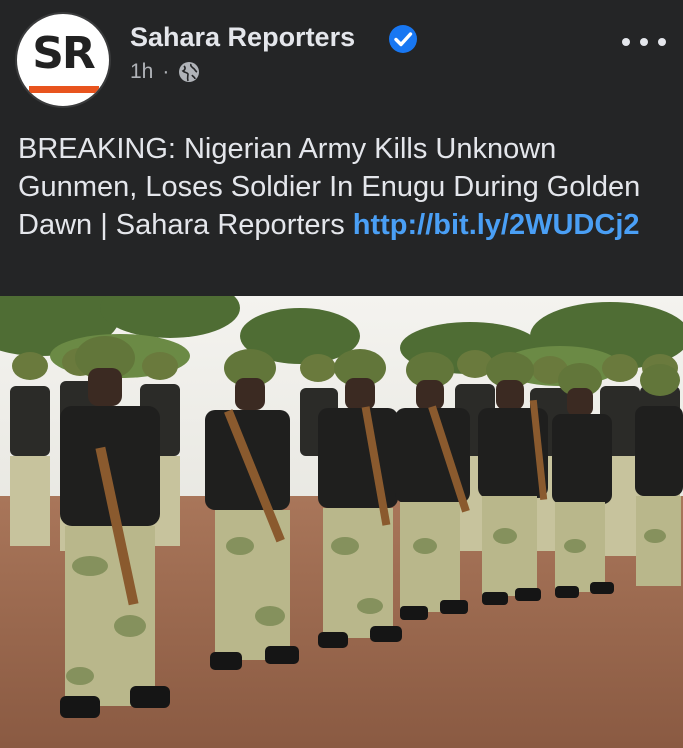 The image size is (683, 748). I want to click on post-meta: 1h ·, so click(165, 72).